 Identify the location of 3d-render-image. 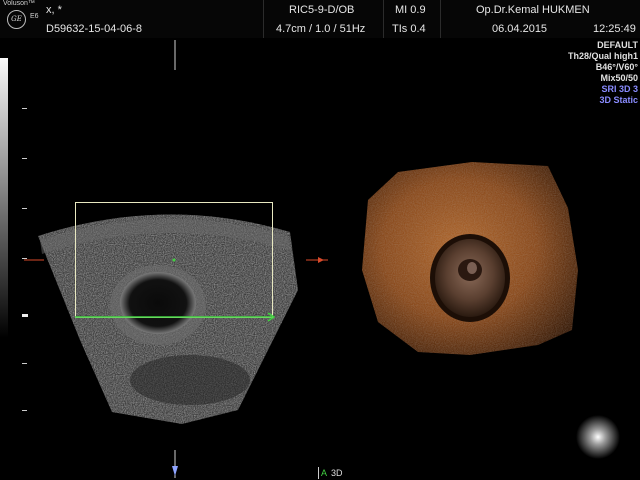
(470, 258).